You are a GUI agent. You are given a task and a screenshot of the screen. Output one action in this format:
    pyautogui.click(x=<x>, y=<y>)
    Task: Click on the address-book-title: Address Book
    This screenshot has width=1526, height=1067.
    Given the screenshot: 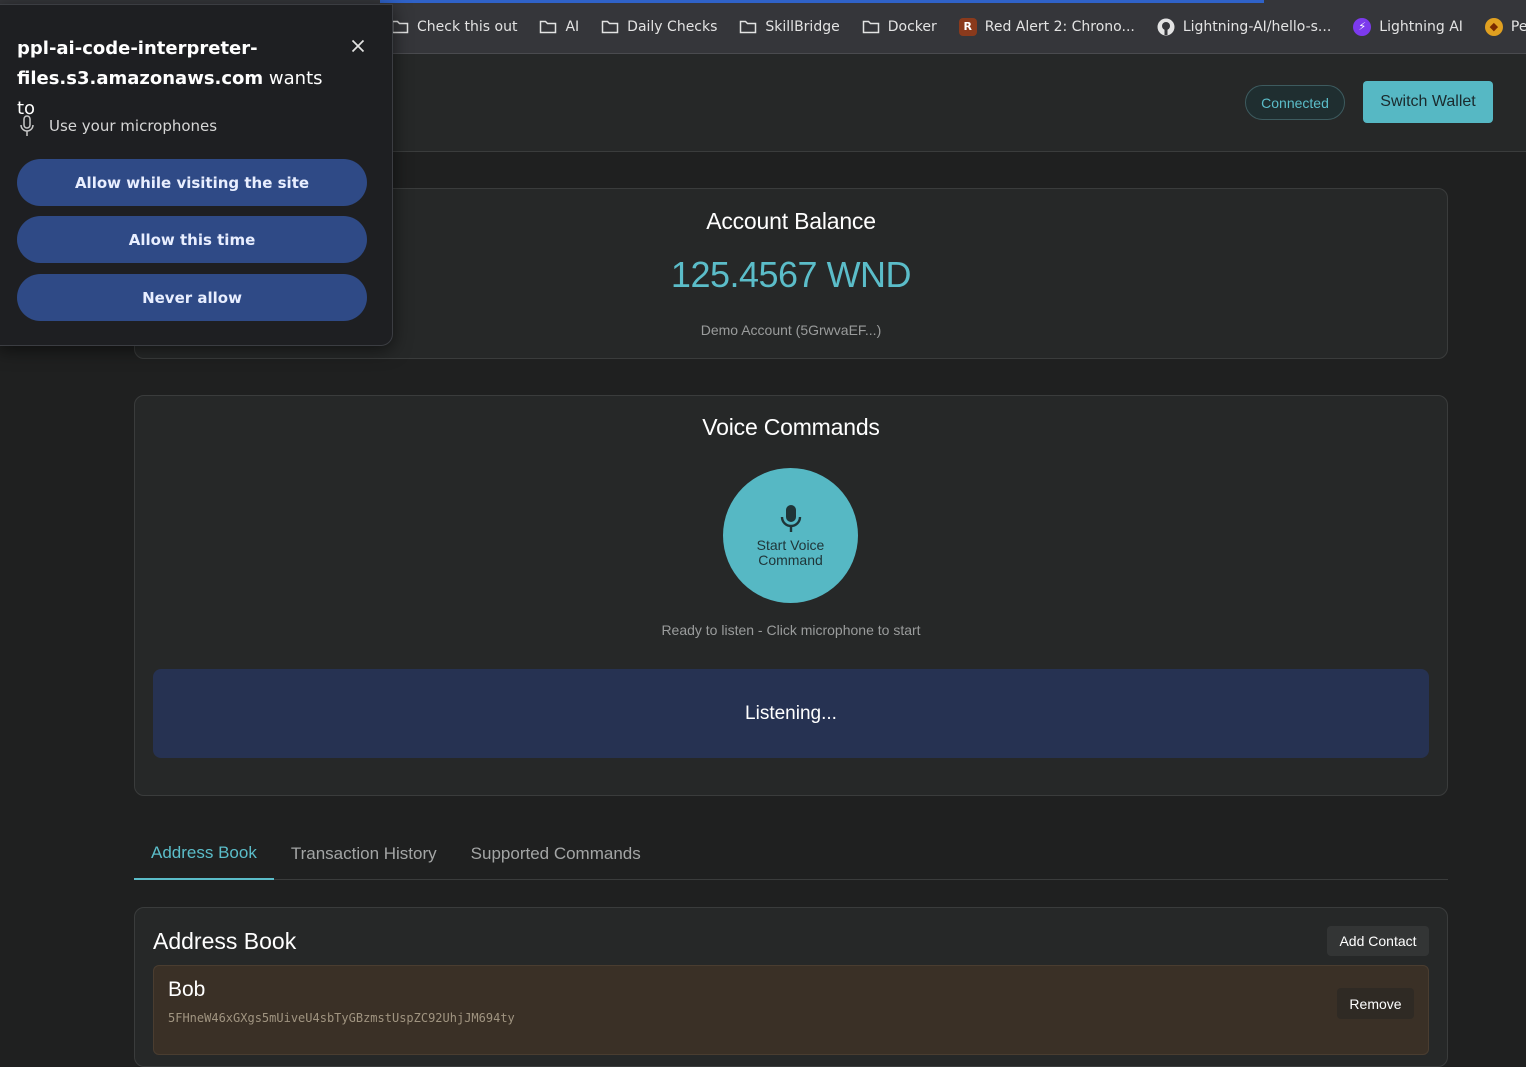 What is the action you would take?
    pyautogui.click(x=225, y=941)
    